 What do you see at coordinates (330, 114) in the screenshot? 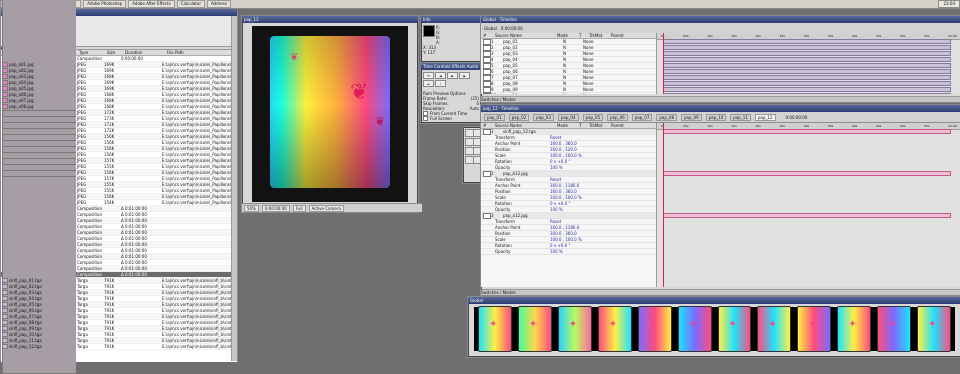
I see `comp-stage: ❦ ❦ ❦` at bounding box center [330, 114].